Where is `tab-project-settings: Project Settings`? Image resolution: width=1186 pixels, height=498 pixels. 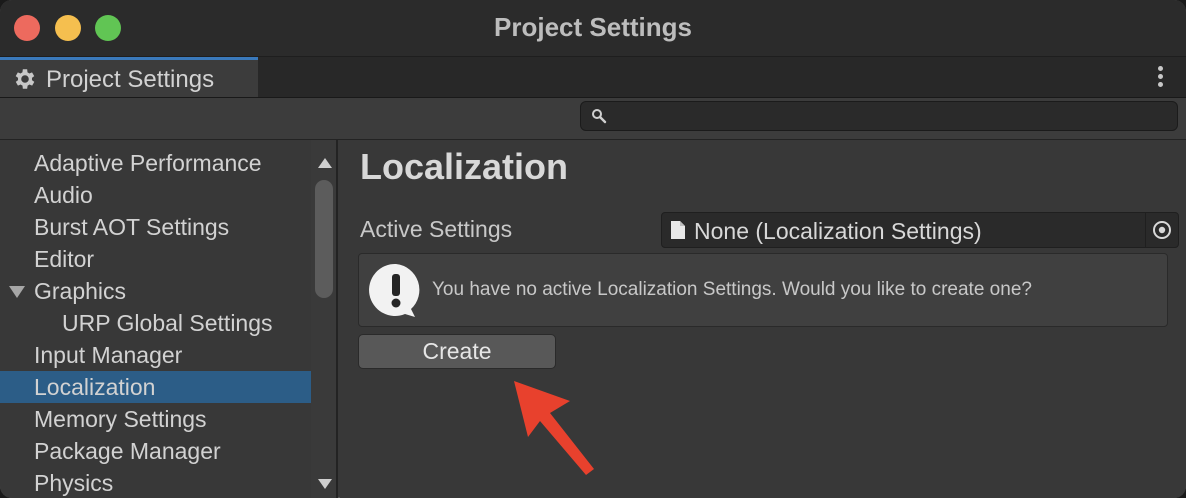 tab-project-settings: Project Settings is located at coordinates (129, 77).